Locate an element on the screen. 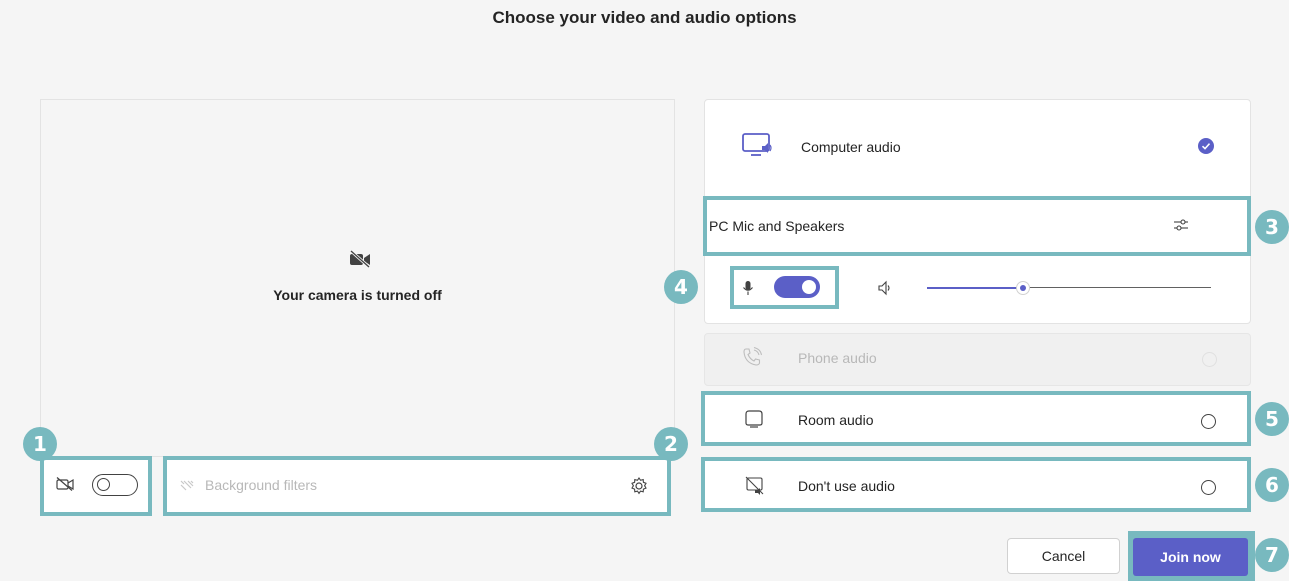 This screenshot has height=581, width=1289. camera-status-text: Your camera is turned off is located at coordinates (357, 295).